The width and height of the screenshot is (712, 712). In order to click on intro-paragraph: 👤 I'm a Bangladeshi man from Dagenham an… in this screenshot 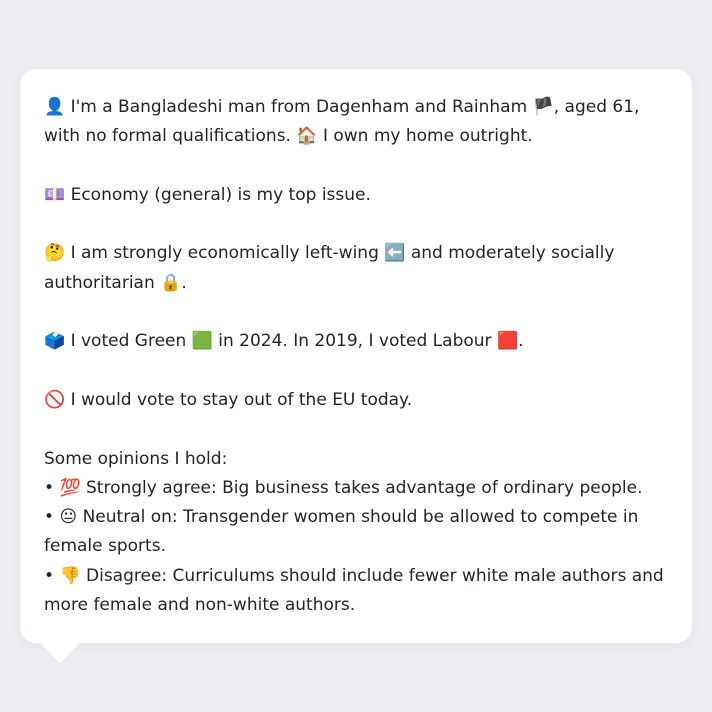, I will do `click(356, 122)`.